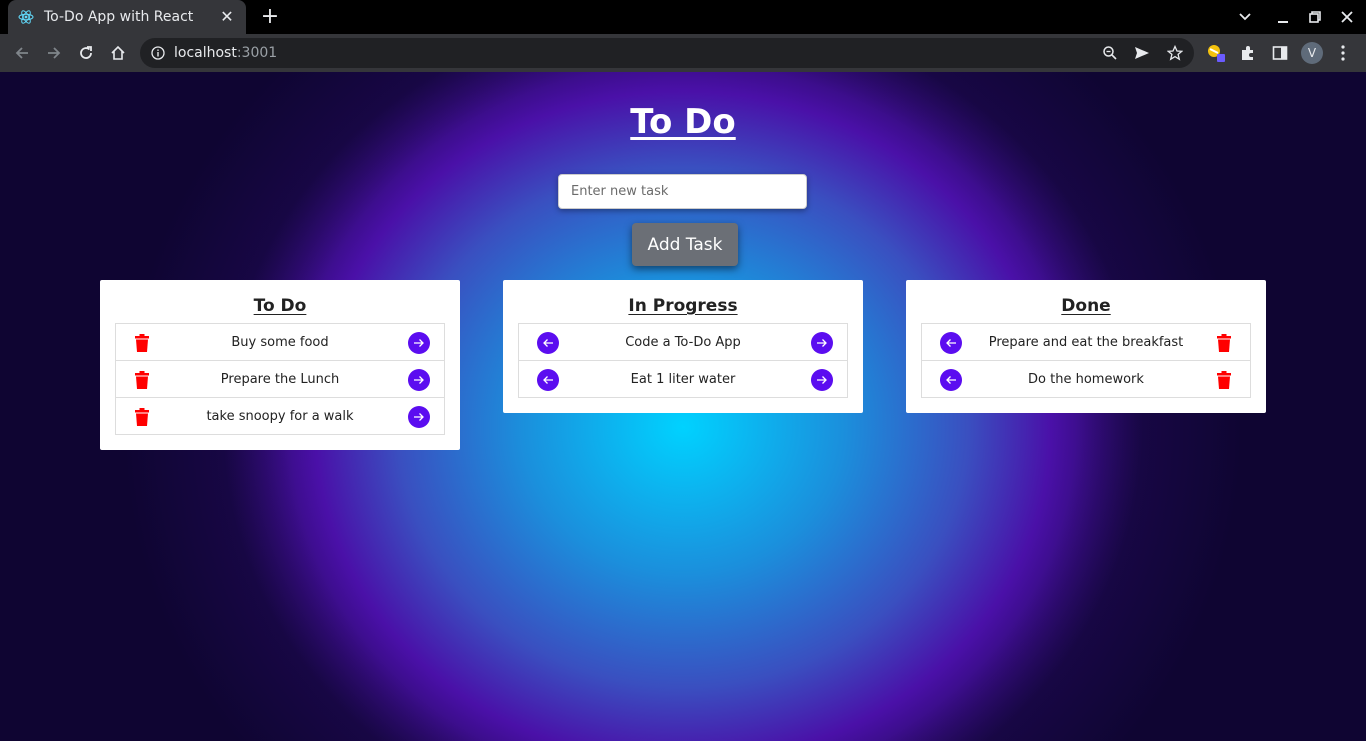 The width and height of the screenshot is (1366, 741). I want to click on task-item: Eat 1 liter water, so click(683, 379).